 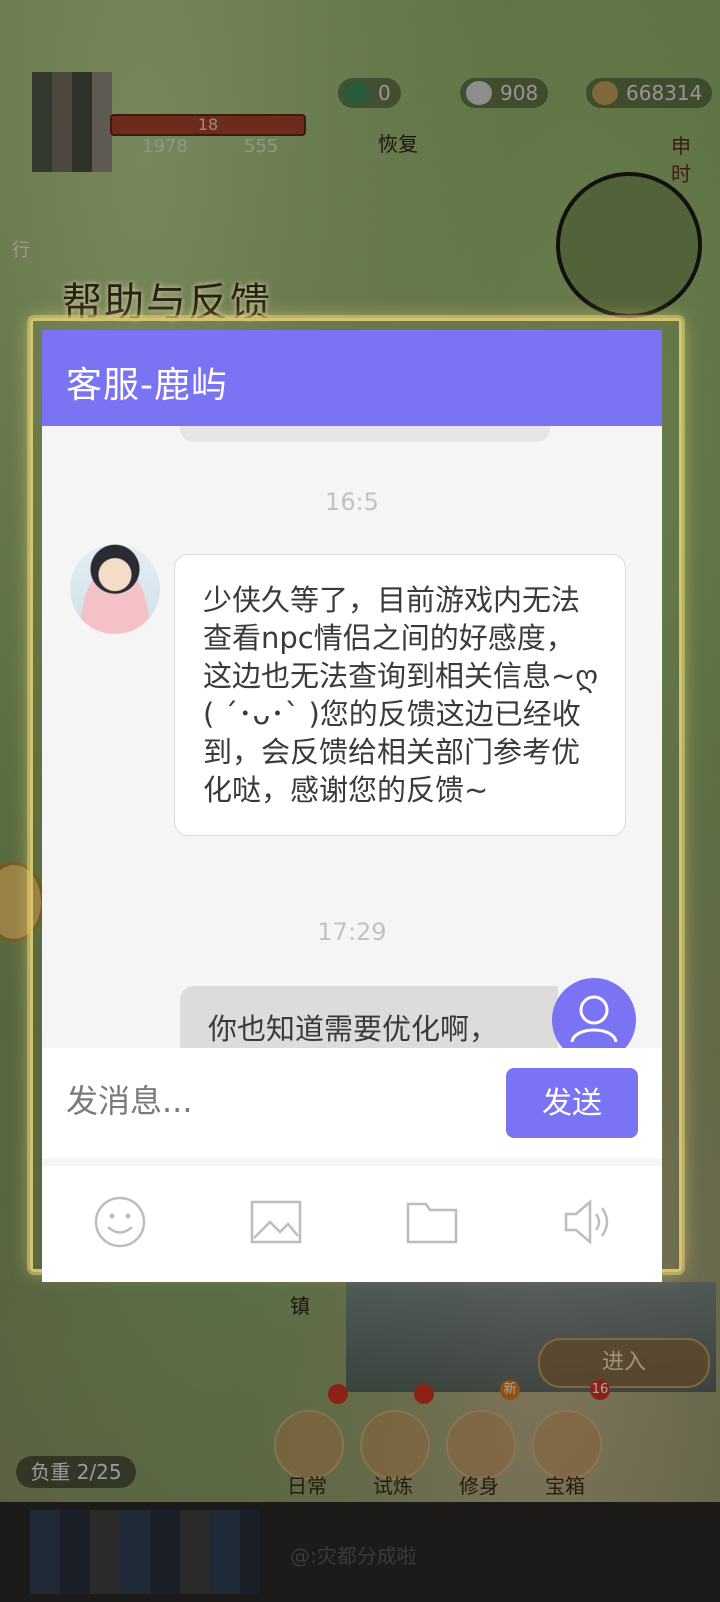 What do you see at coordinates (365, 434) in the screenshot?
I see `previous-message-bubble` at bounding box center [365, 434].